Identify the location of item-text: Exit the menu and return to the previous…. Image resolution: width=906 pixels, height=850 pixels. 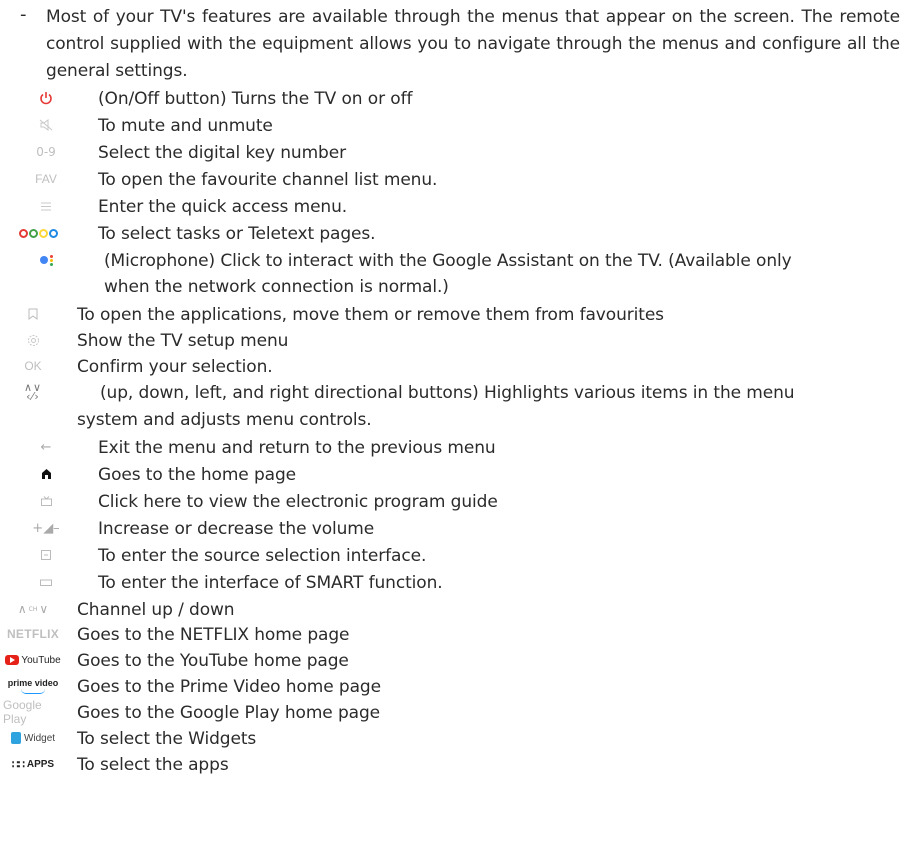
(297, 448).